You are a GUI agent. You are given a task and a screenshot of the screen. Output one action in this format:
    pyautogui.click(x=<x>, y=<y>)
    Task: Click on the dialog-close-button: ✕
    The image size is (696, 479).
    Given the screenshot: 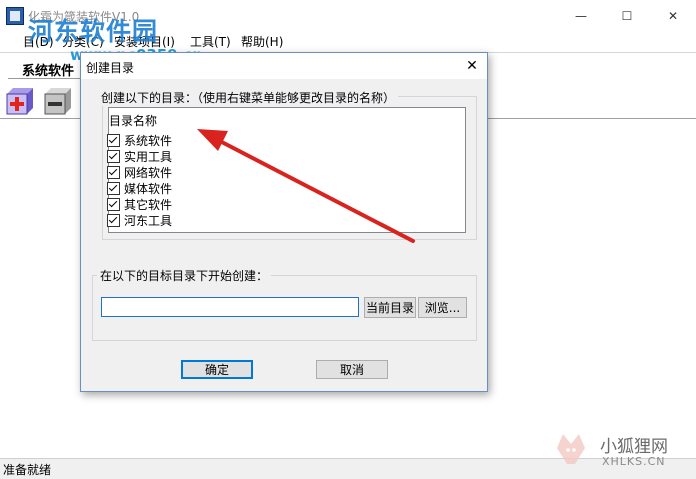 What is the action you would take?
    pyautogui.click(x=472, y=66)
    